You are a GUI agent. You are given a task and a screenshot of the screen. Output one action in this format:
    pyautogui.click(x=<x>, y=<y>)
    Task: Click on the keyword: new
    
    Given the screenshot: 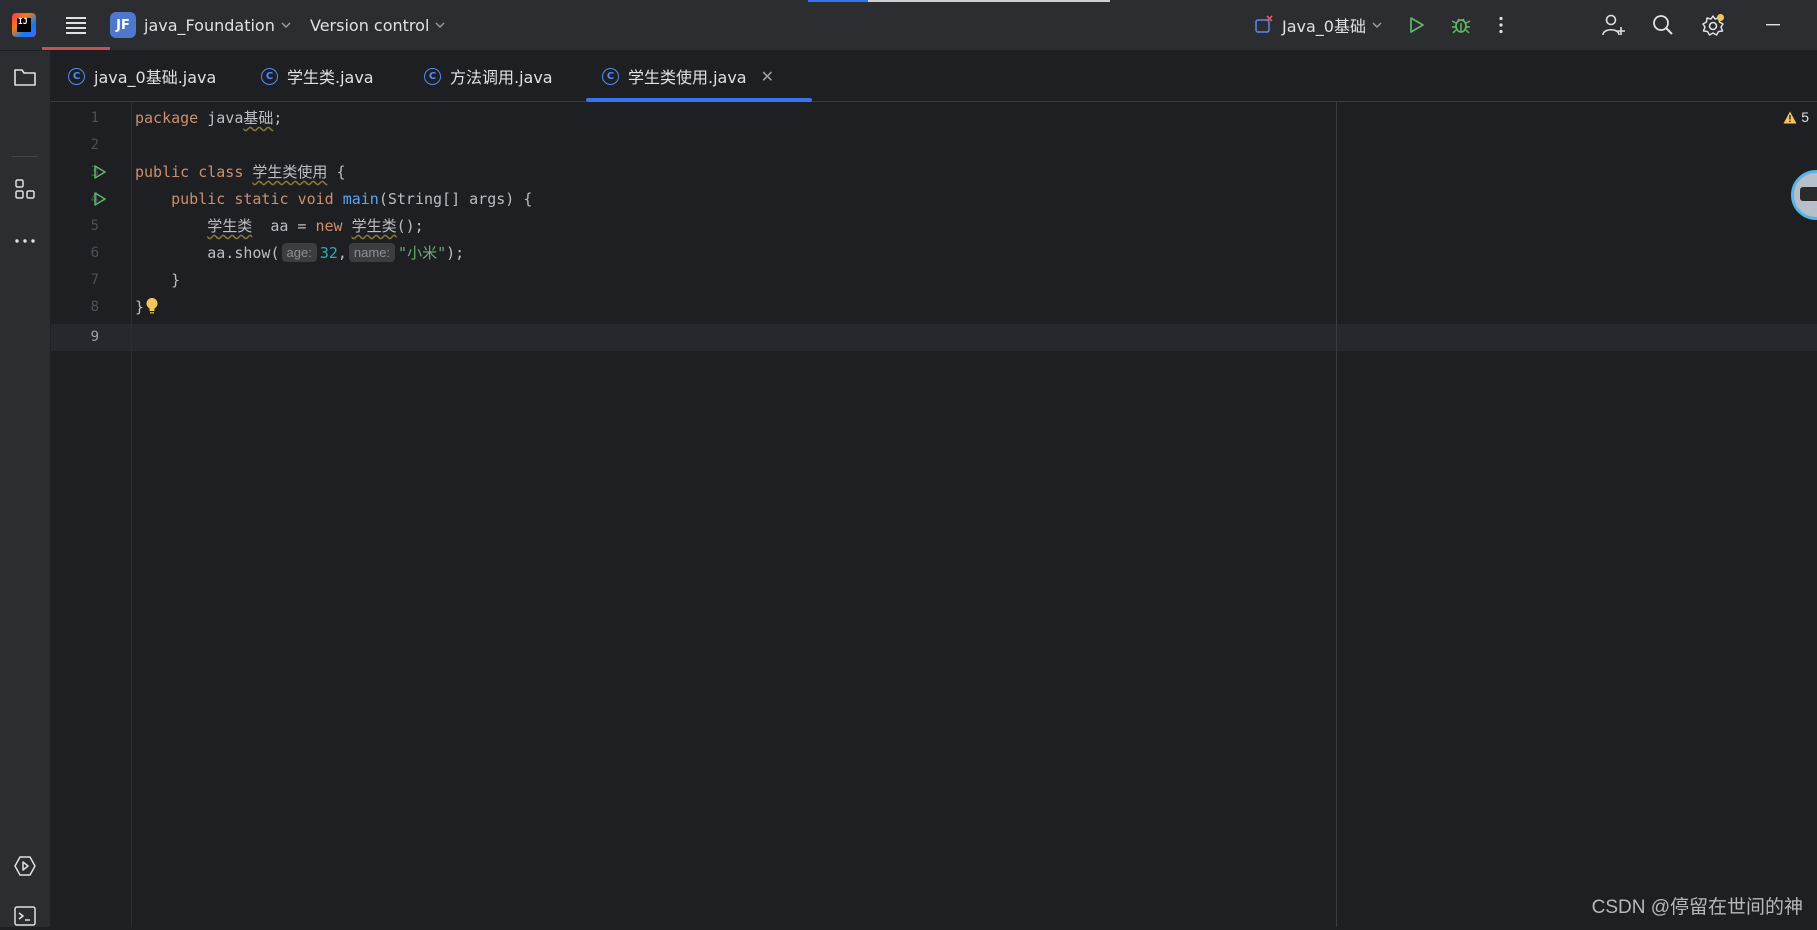 What is the action you would take?
    pyautogui.click(x=329, y=226)
    